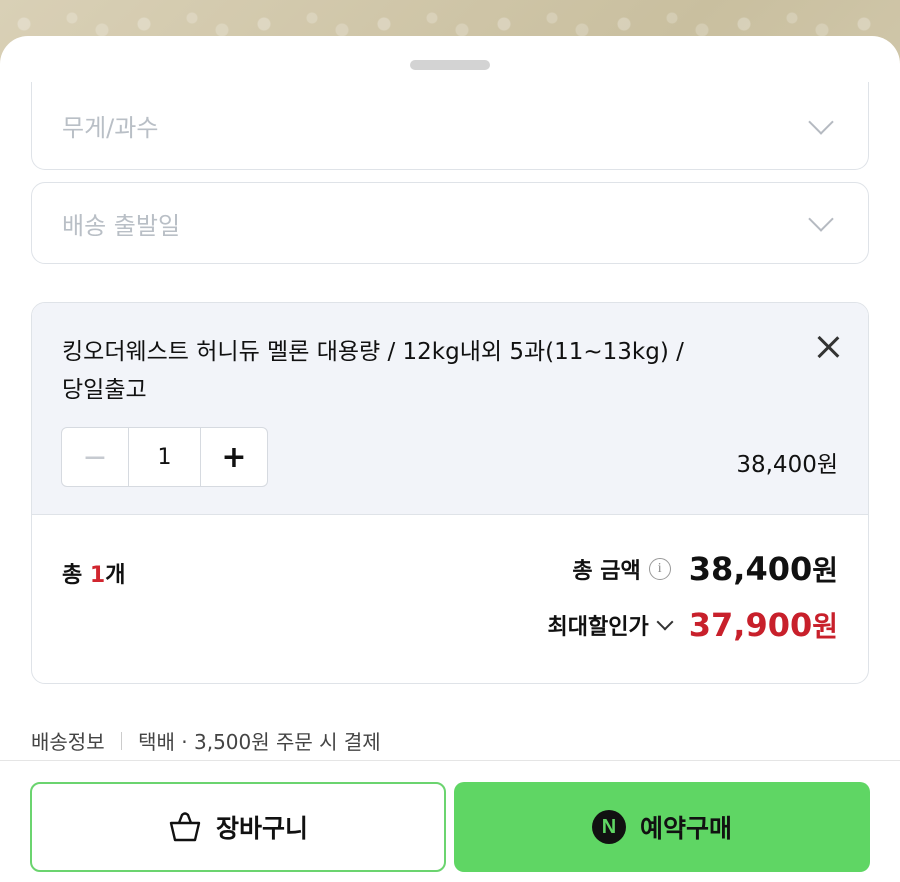  Describe the element at coordinates (76, 575) in the screenshot. I see `total-count-prefix: 총` at that location.